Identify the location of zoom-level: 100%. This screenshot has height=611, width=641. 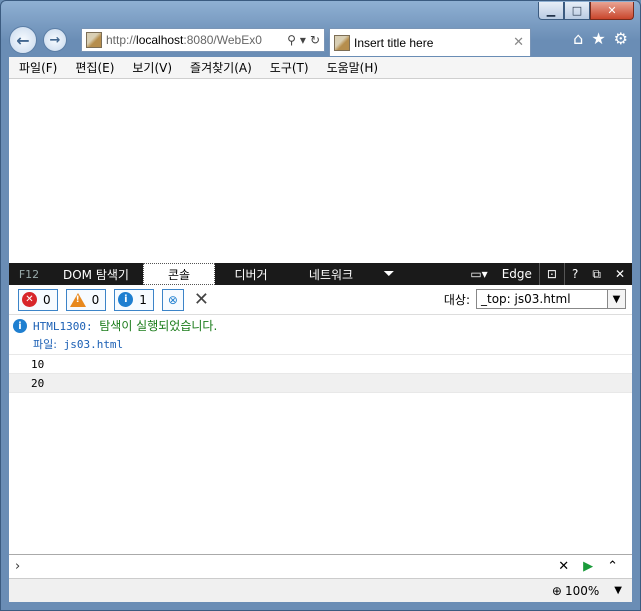
(582, 590).